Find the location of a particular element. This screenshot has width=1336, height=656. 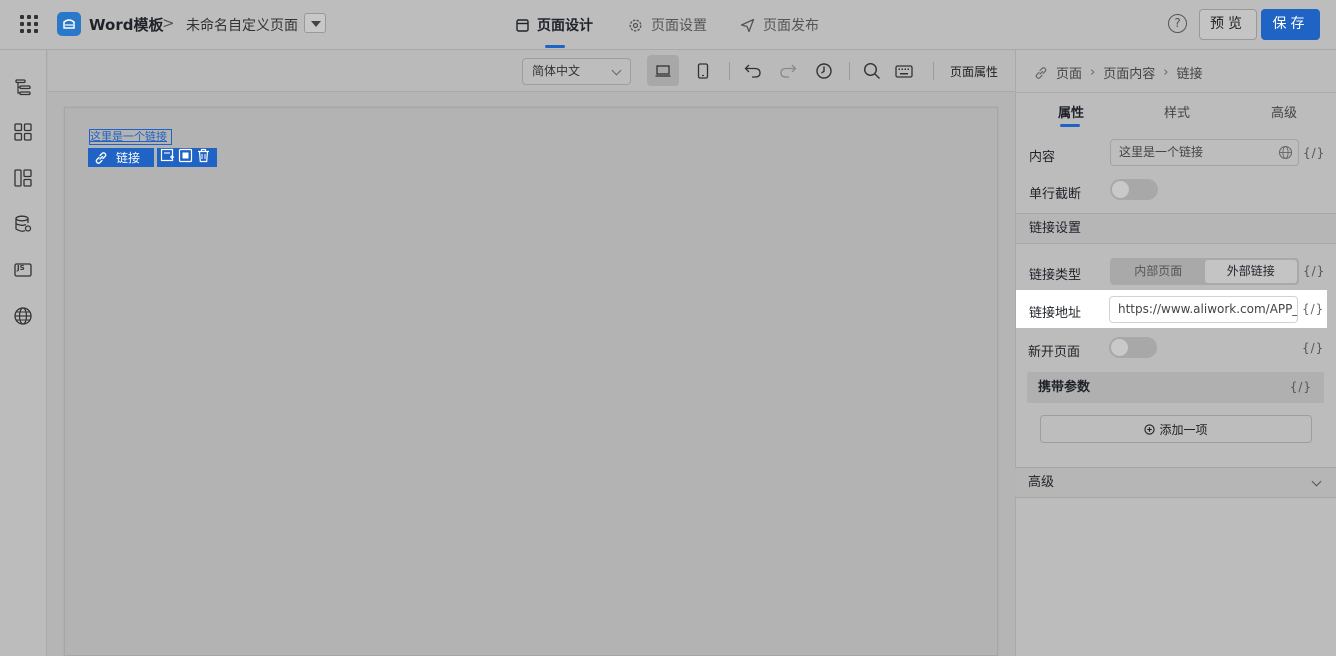

single-line-label: 单行截断 is located at coordinates (1055, 194).